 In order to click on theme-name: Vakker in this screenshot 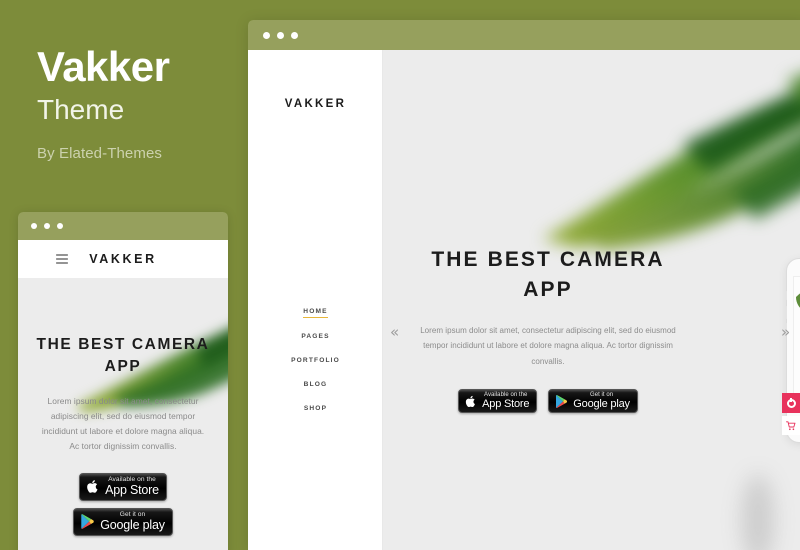, I will do `click(103, 66)`.